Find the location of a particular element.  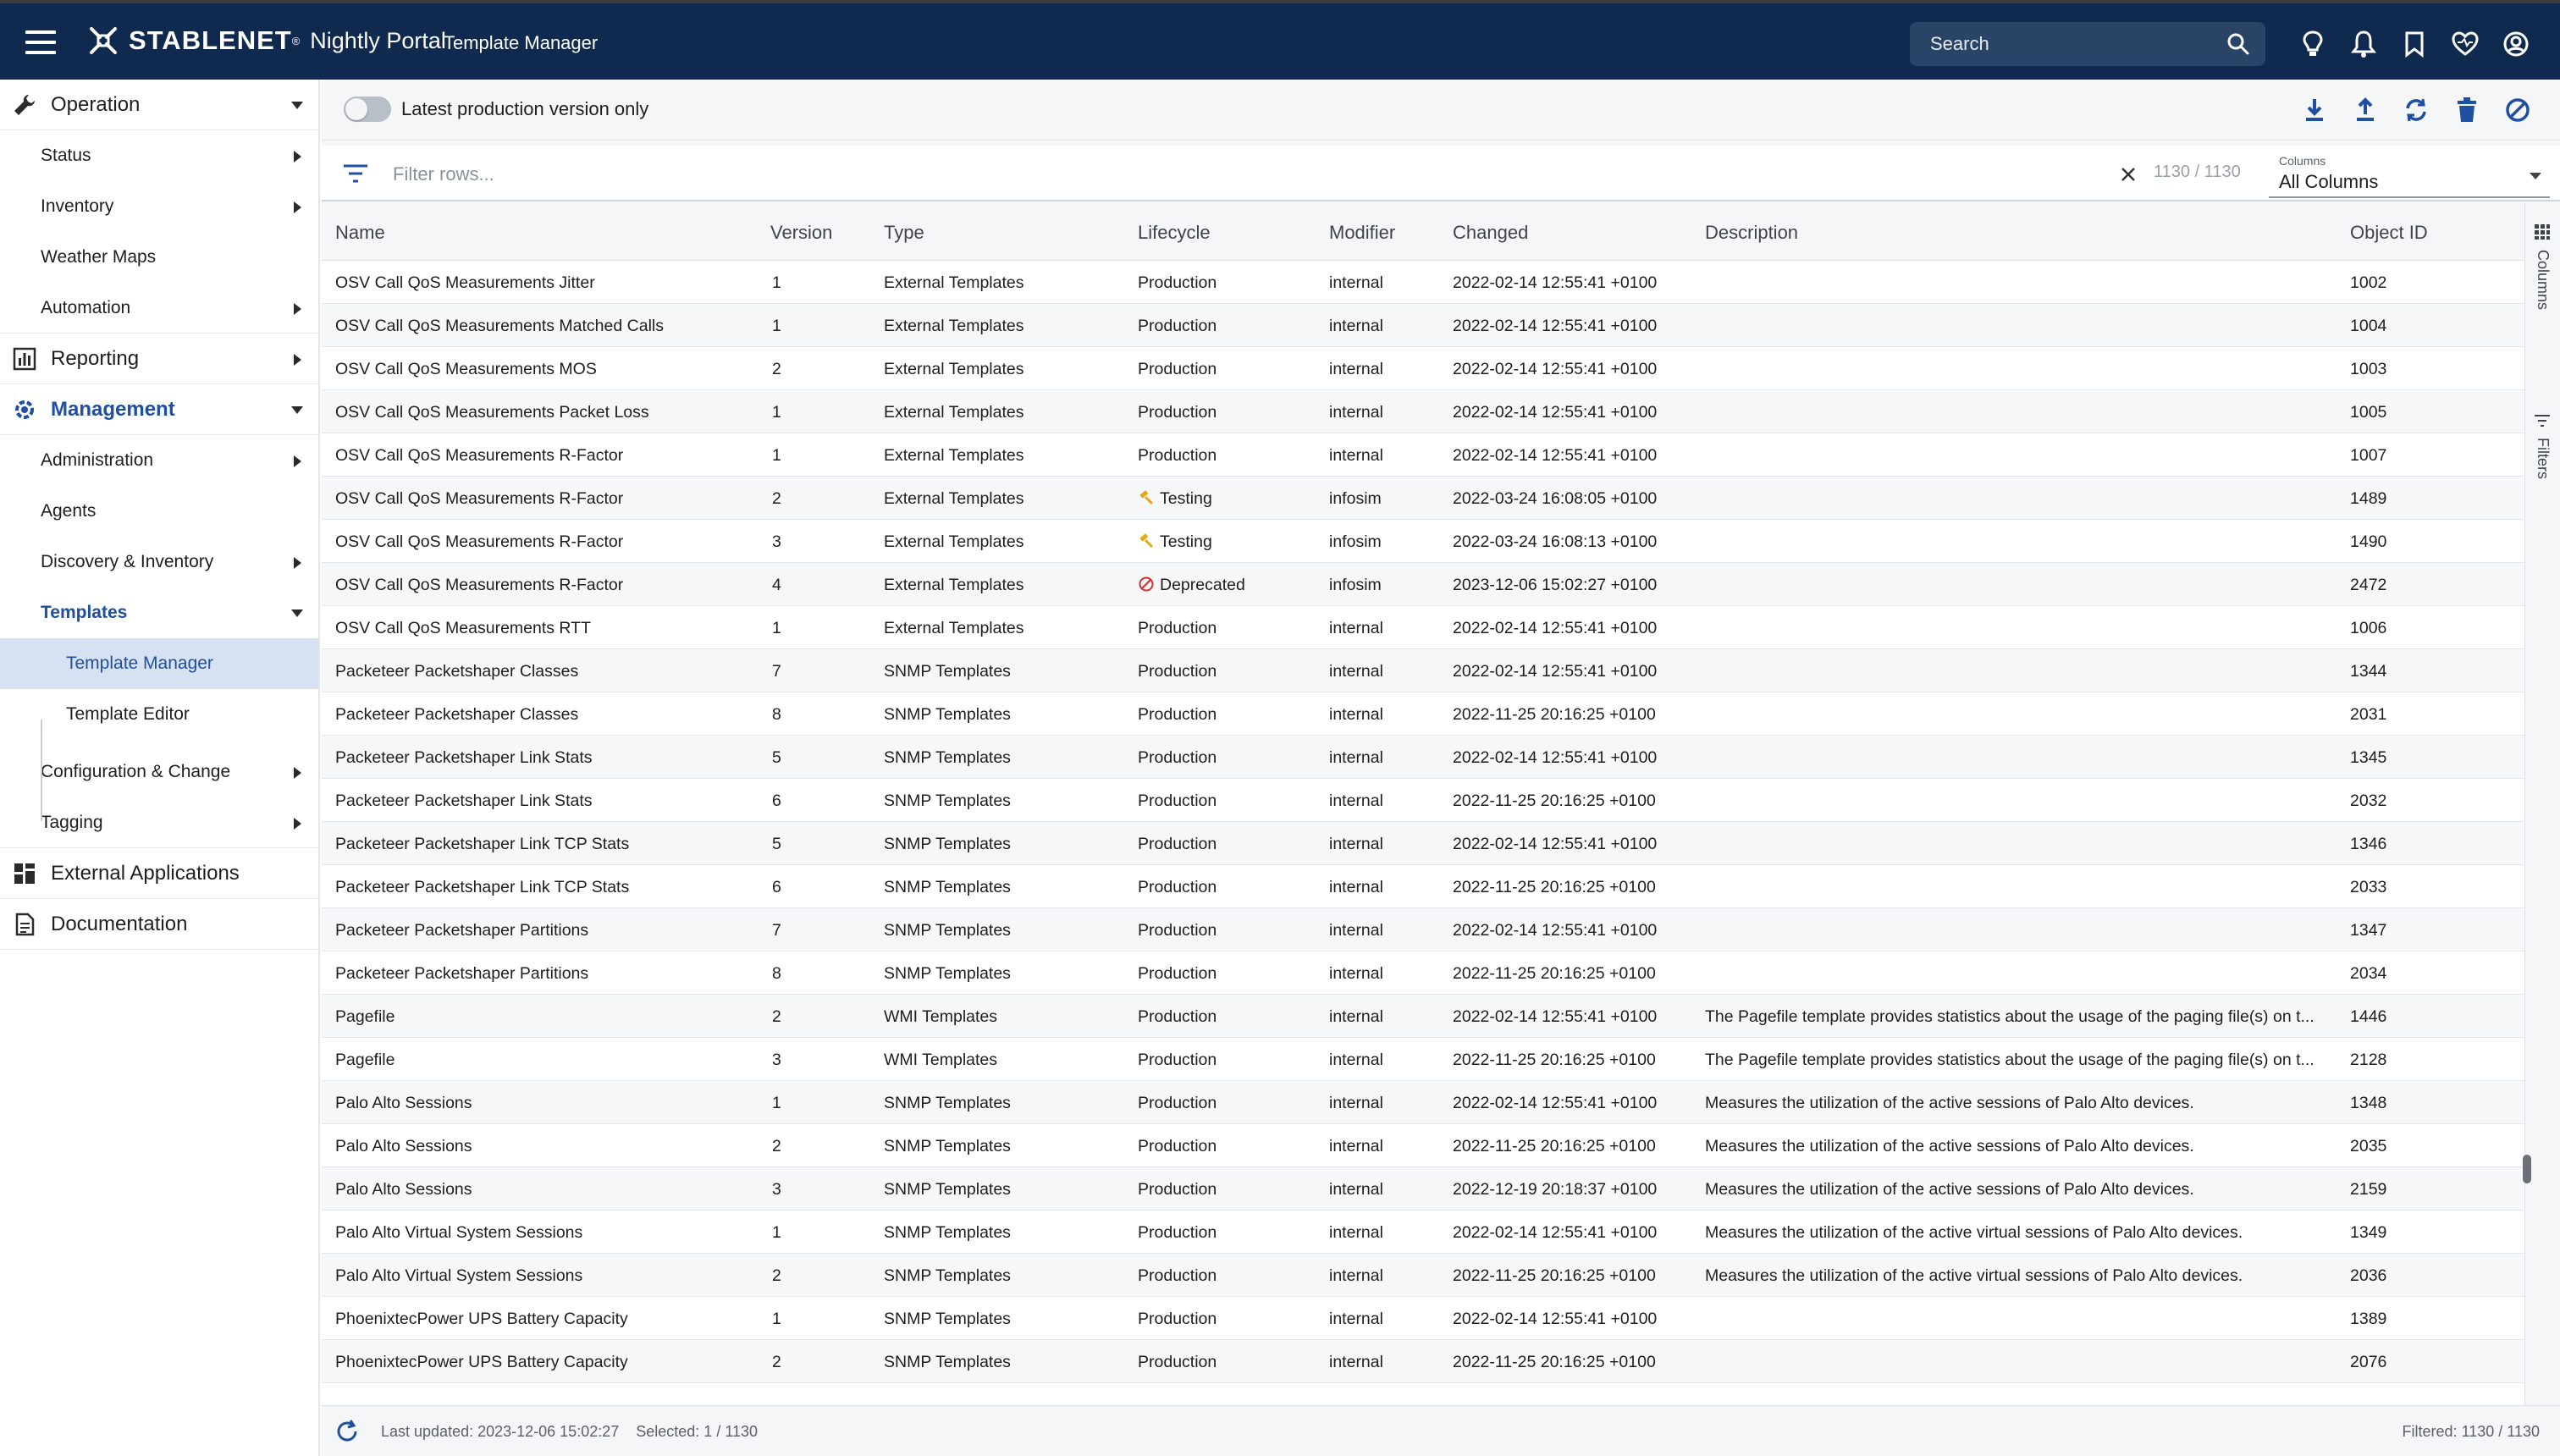

column-header-description: Description is located at coordinates (1751, 233).